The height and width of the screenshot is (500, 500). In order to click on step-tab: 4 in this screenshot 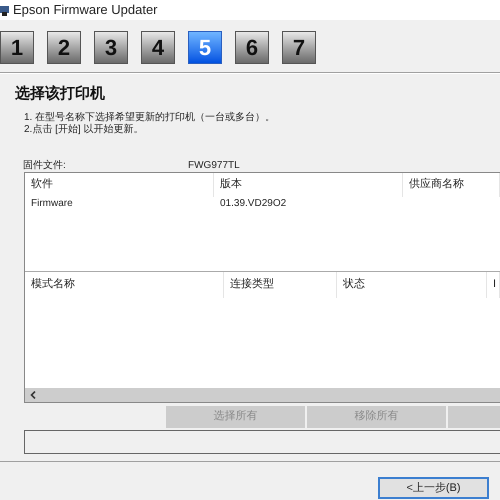, I will do `click(158, 47)`.